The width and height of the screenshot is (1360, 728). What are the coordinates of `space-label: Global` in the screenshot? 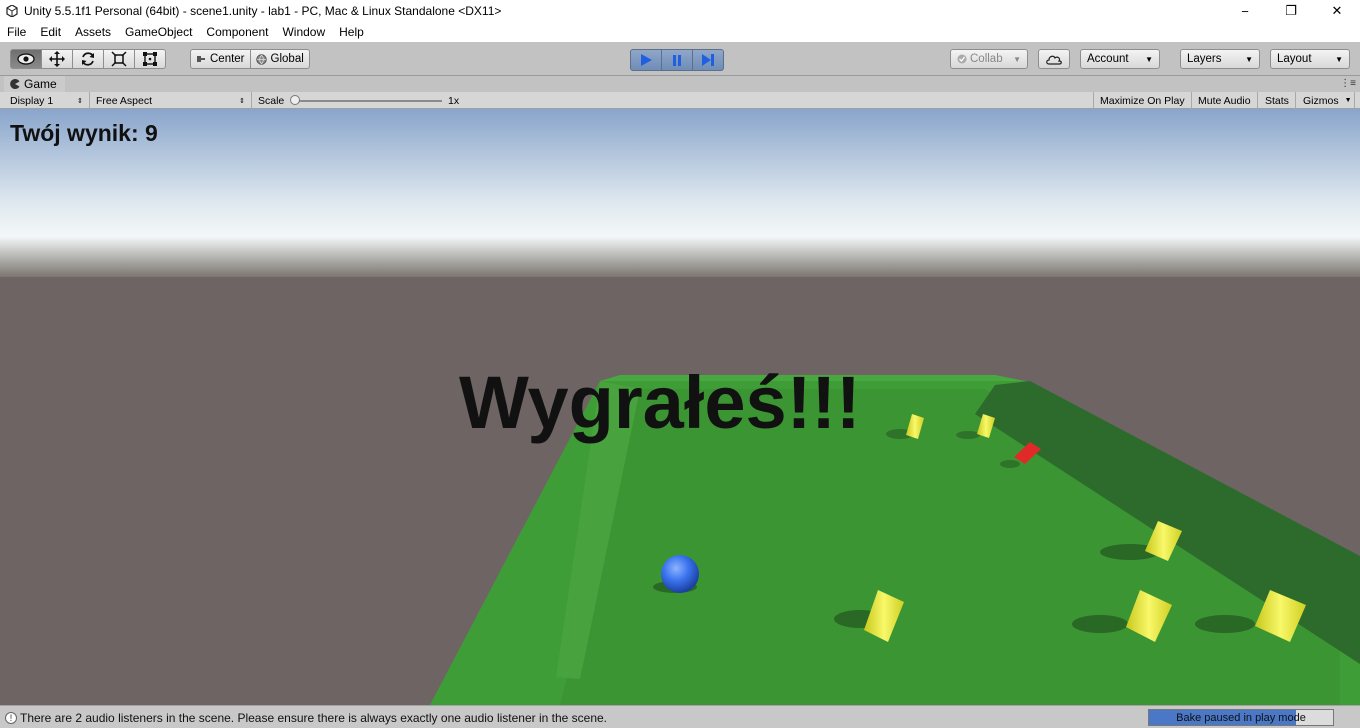 It's located at (287, 59).